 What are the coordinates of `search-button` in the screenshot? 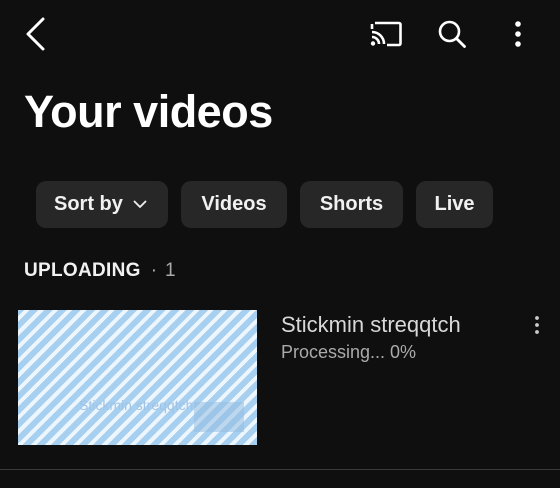 It's located at (452, 34).